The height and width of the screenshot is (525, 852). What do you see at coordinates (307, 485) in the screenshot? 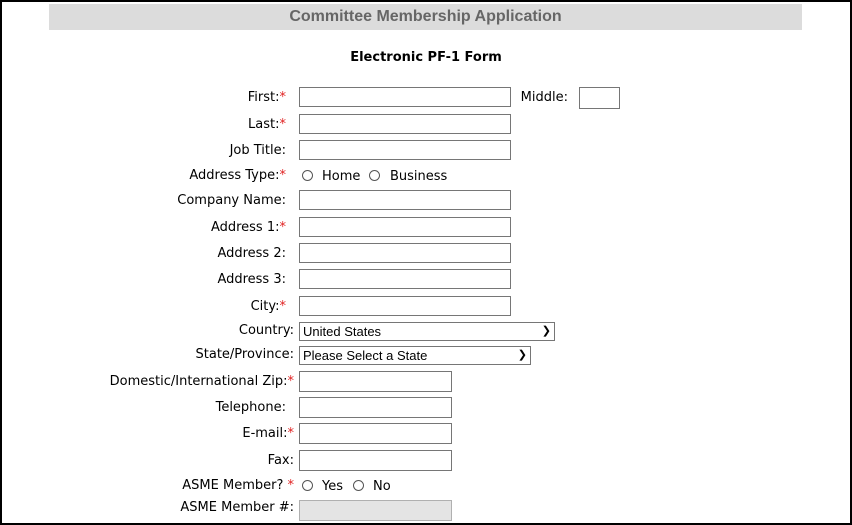
I see `asme-member-yes-radio` at bounding box center [307, 485].